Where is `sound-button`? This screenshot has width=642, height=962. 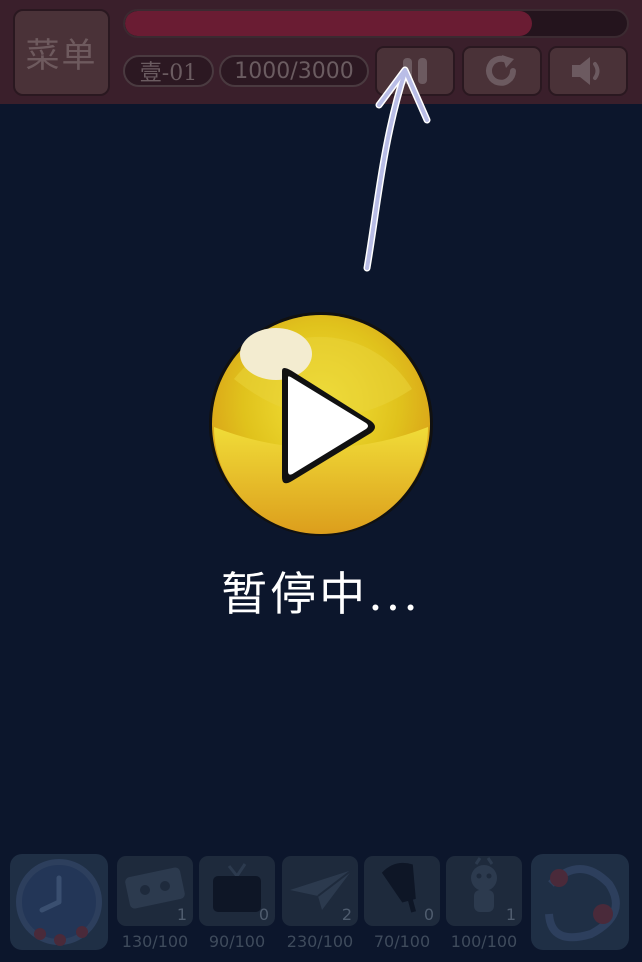 sound-button is located at coordinates (588, 71).